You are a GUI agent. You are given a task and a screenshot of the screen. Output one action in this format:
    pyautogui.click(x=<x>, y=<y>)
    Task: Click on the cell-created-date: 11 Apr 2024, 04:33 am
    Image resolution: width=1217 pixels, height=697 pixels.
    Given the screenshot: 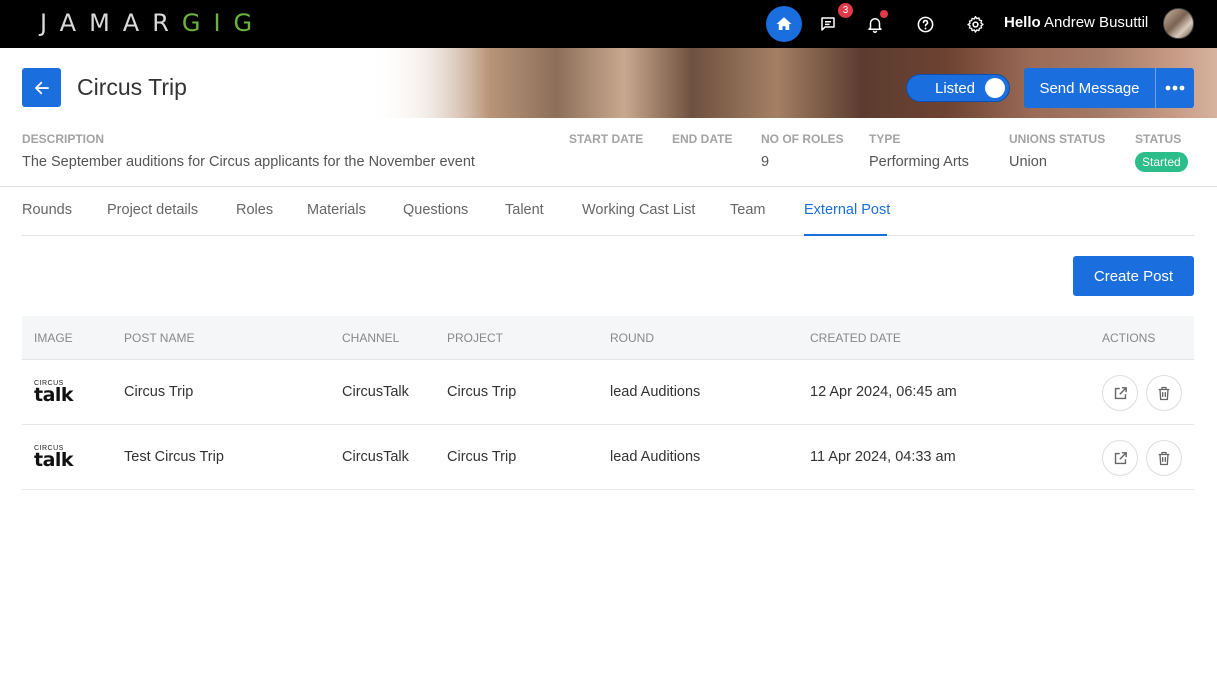 What is the action you would take?
    pyautogui.click(x=883, y=457)
    